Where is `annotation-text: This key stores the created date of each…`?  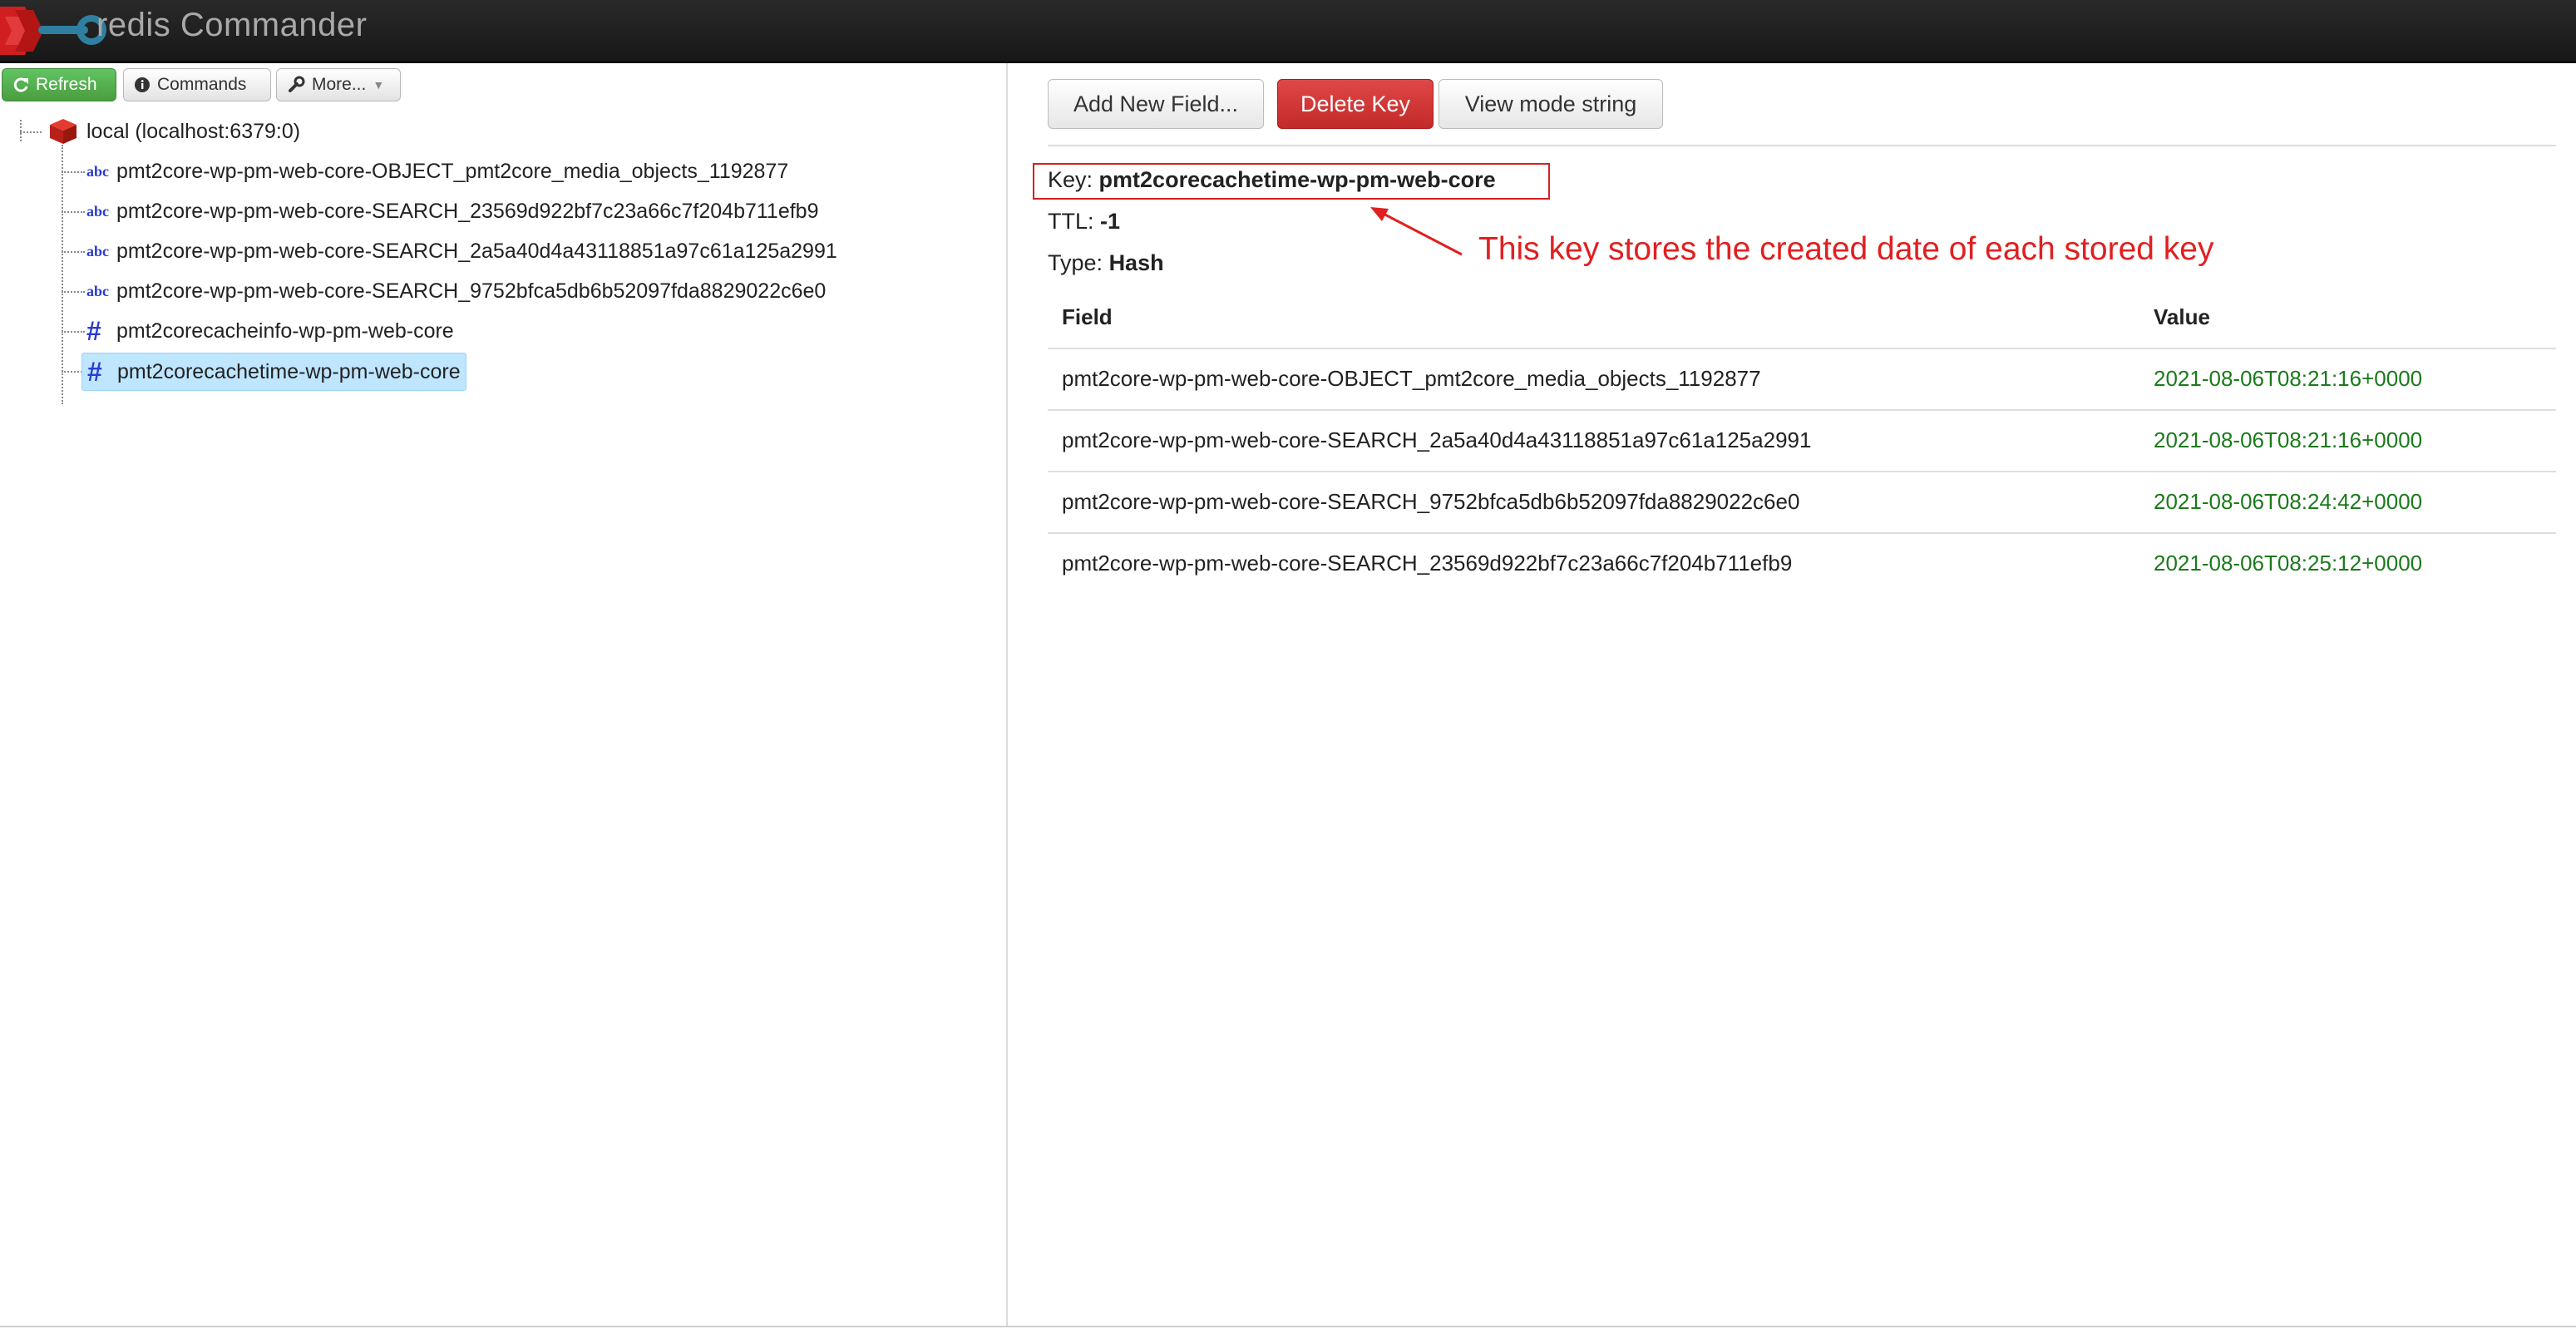
annotation-text: This key stores the created date of each… is located at coordinates (1846, 249).